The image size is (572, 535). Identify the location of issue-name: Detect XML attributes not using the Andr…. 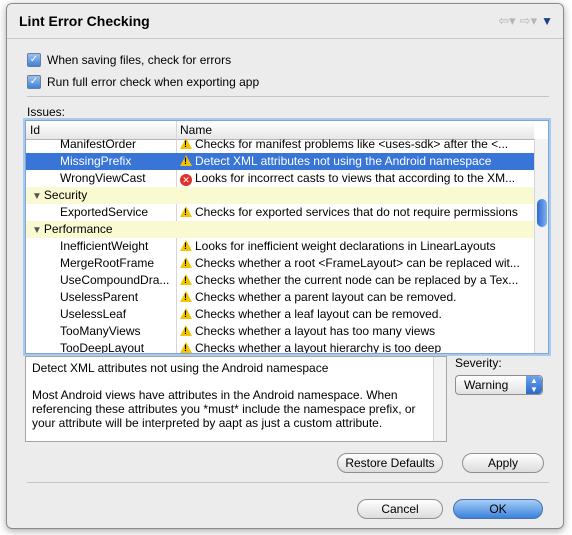
(354, 161).